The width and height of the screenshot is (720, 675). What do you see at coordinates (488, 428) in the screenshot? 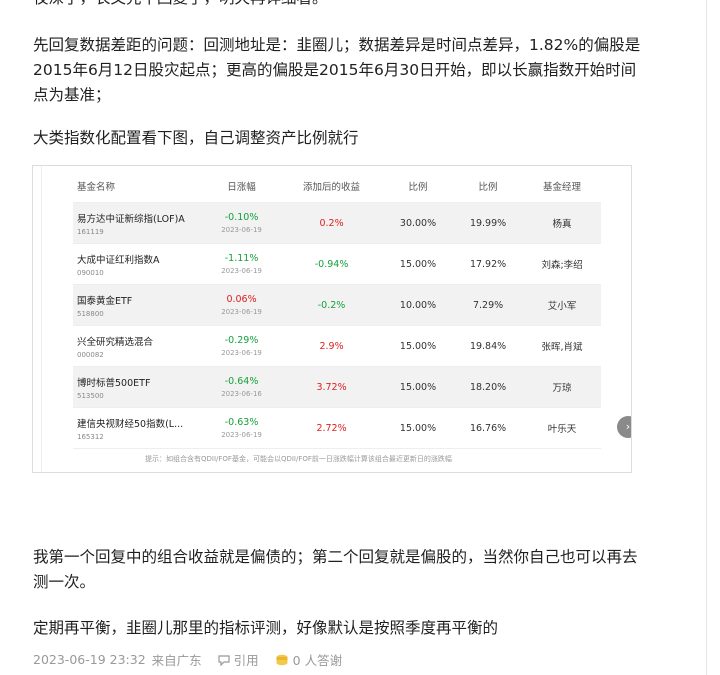
I see `ratio-2: 16.76%` at bounding box center [488, 428].